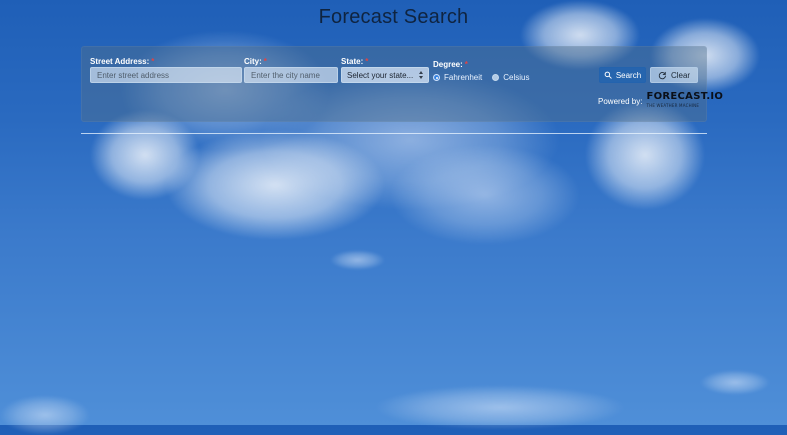  I want to click on fahrenheit-option: Fahrenheit, so click(457, 77).